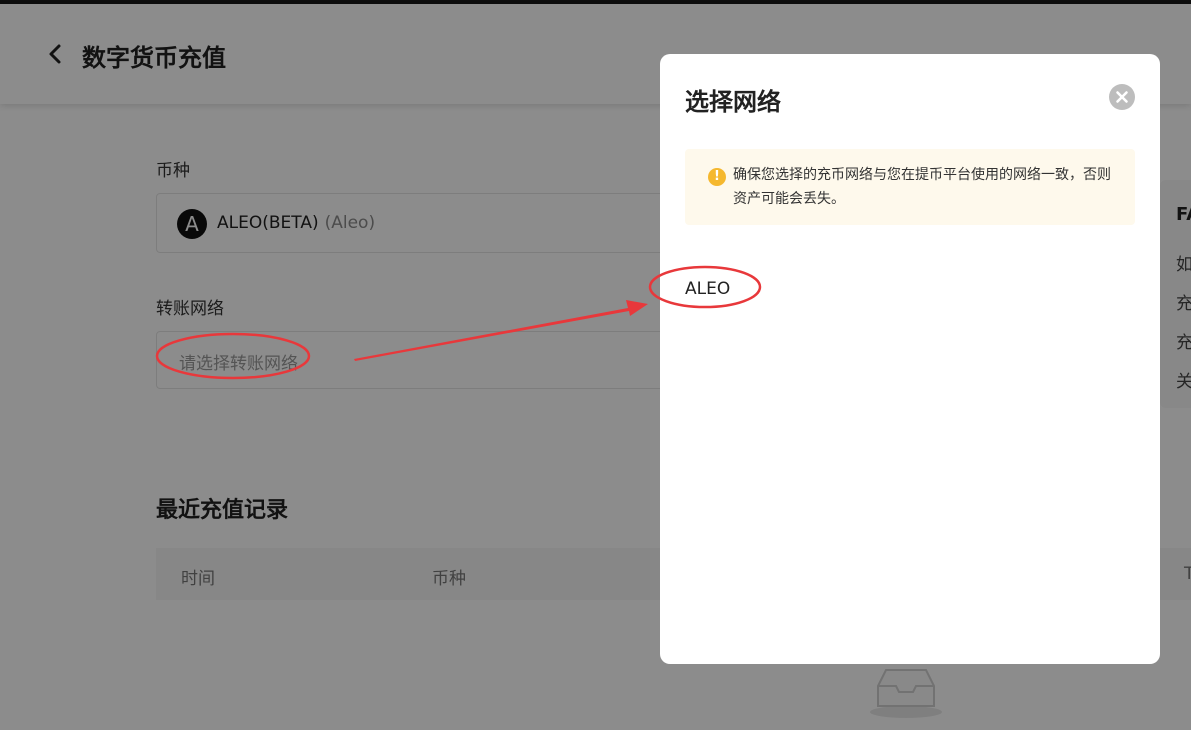 This screenshot has height=730, width=1191. I want to click on dialog-title: 选择网络, so click(733, 102).